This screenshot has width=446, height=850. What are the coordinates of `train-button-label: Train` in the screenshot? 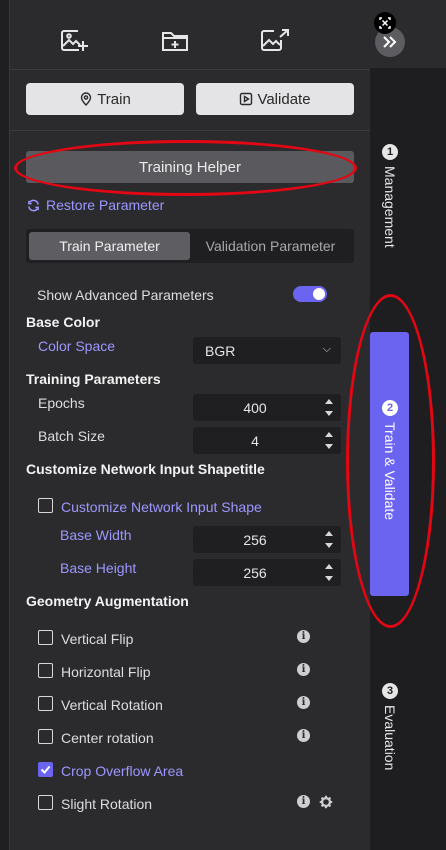 It's located at (114, 99).